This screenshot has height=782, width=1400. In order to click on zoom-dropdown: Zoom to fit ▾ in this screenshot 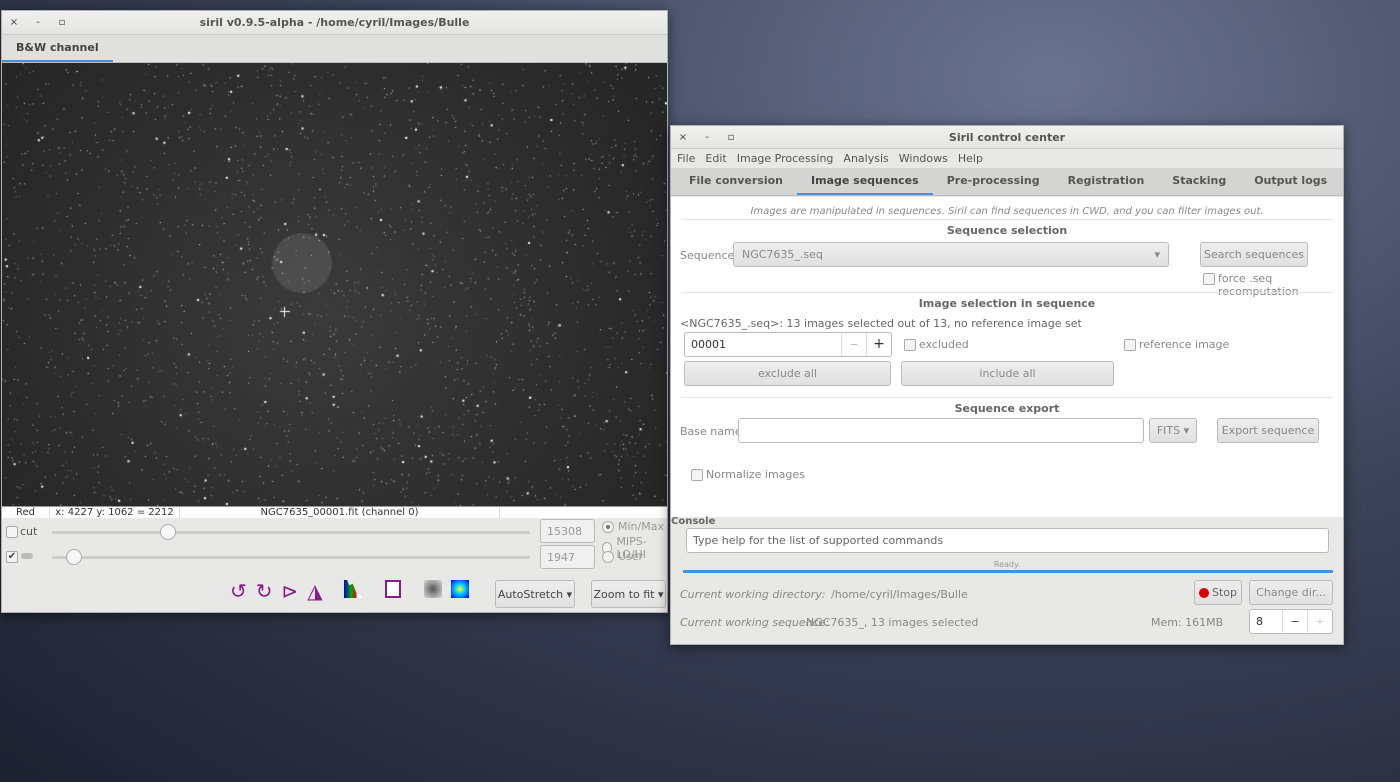, I will do `click(628, 594)`.